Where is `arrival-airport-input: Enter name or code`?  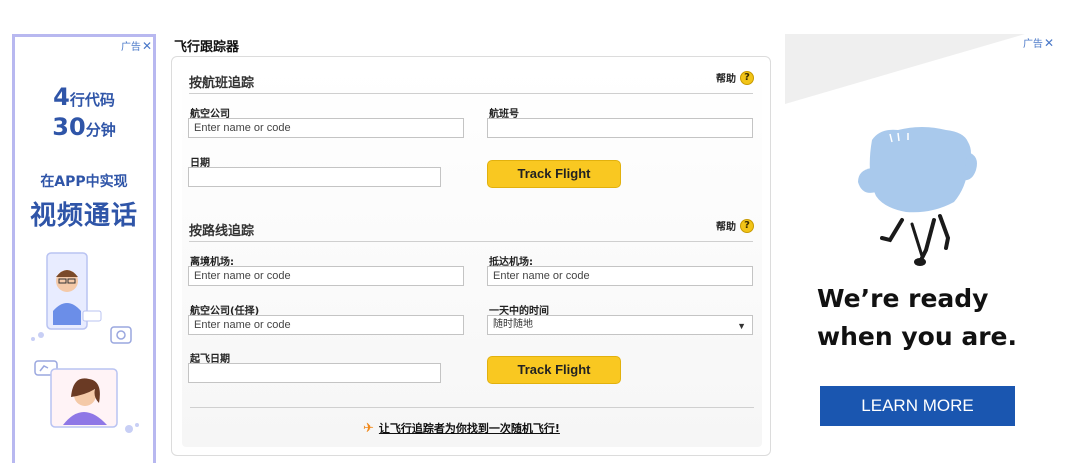
arrival-airport-input: Enter name or code is located at coordinates (620, 276).